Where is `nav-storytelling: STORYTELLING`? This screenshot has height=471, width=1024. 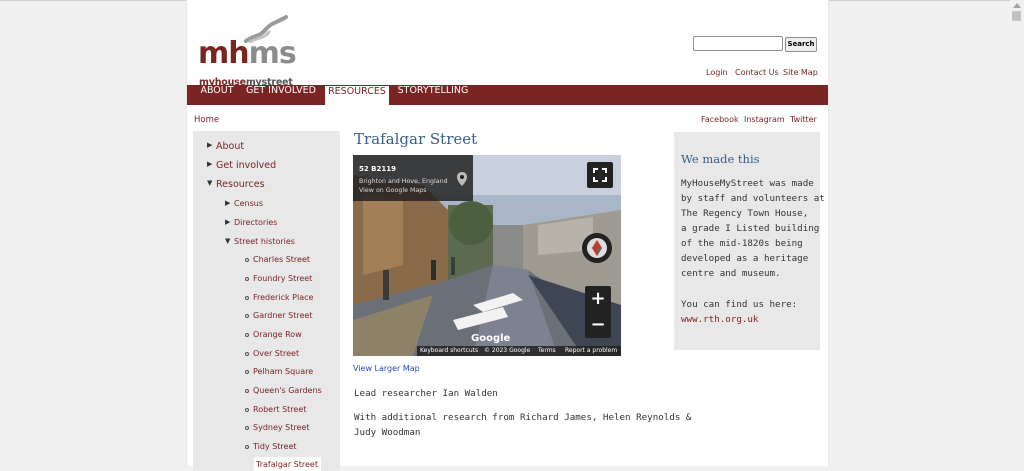 nav-storytelling: STORYTELLING is located at coordinates (433, 95).